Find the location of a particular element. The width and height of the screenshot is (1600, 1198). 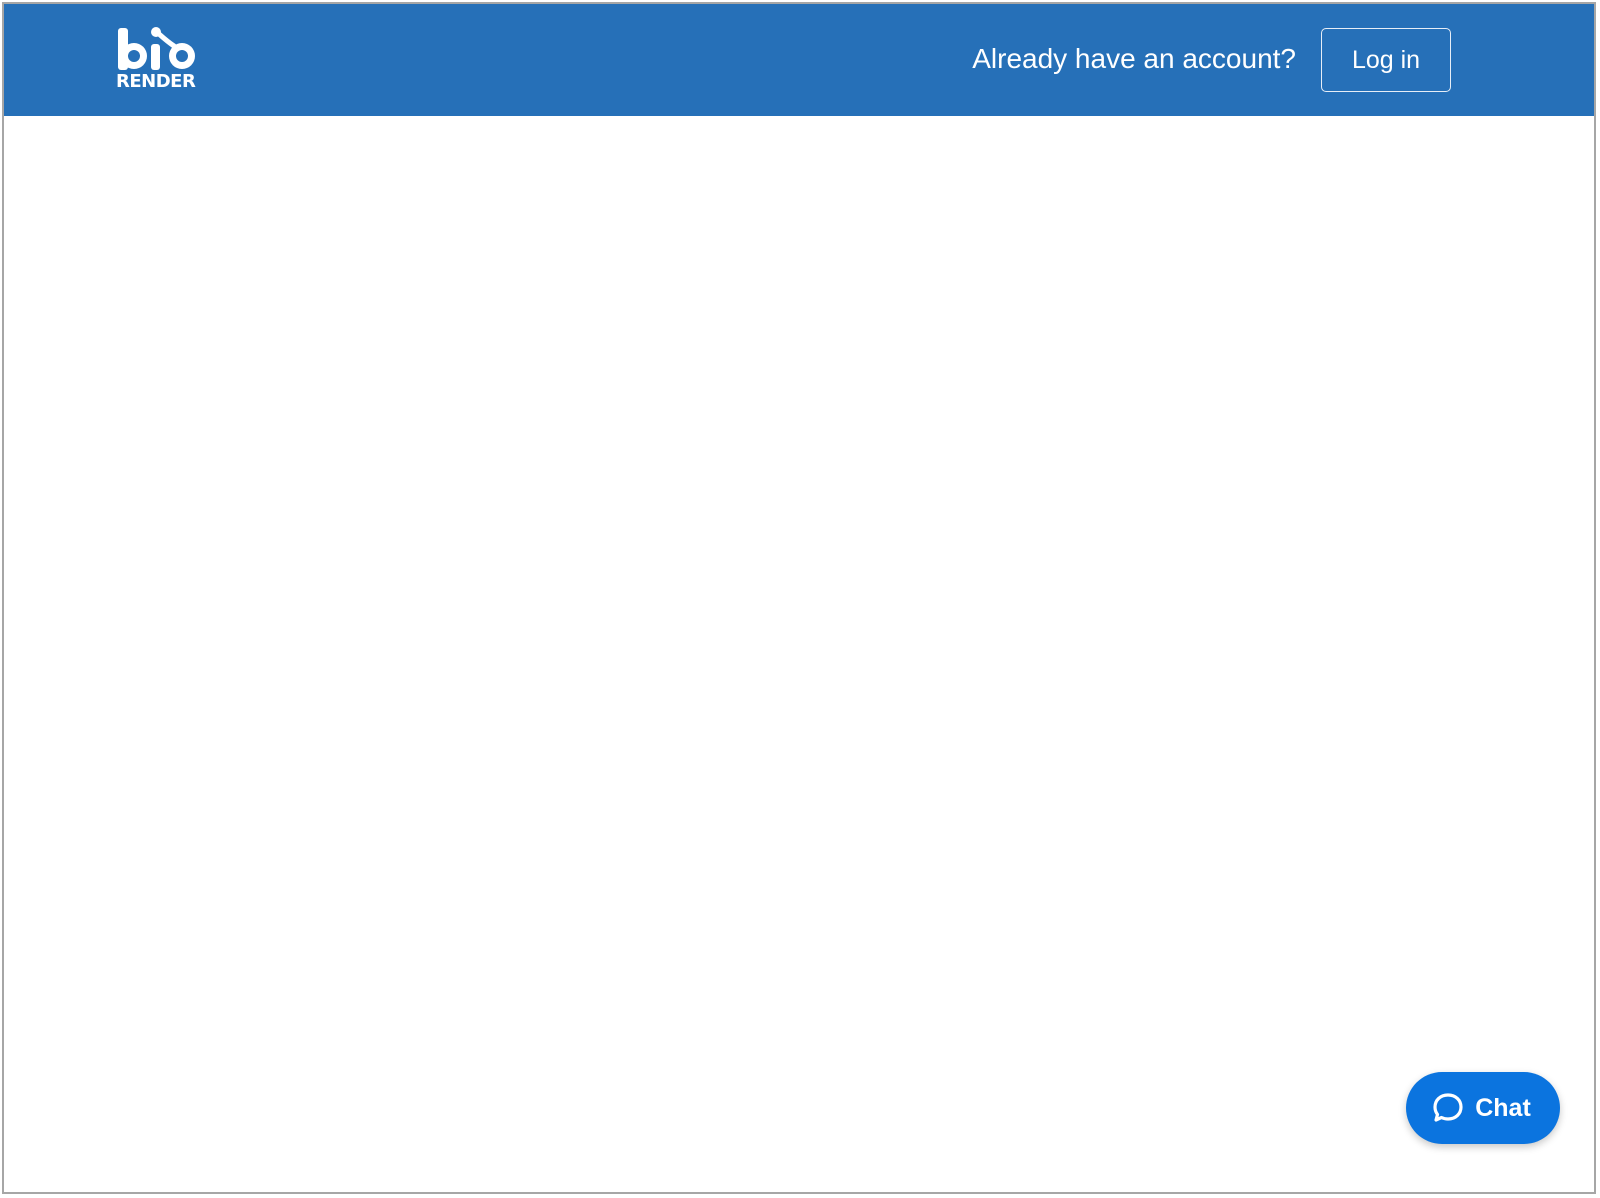

chat-button-label: Chat is located at coordinates (1503, 1107).